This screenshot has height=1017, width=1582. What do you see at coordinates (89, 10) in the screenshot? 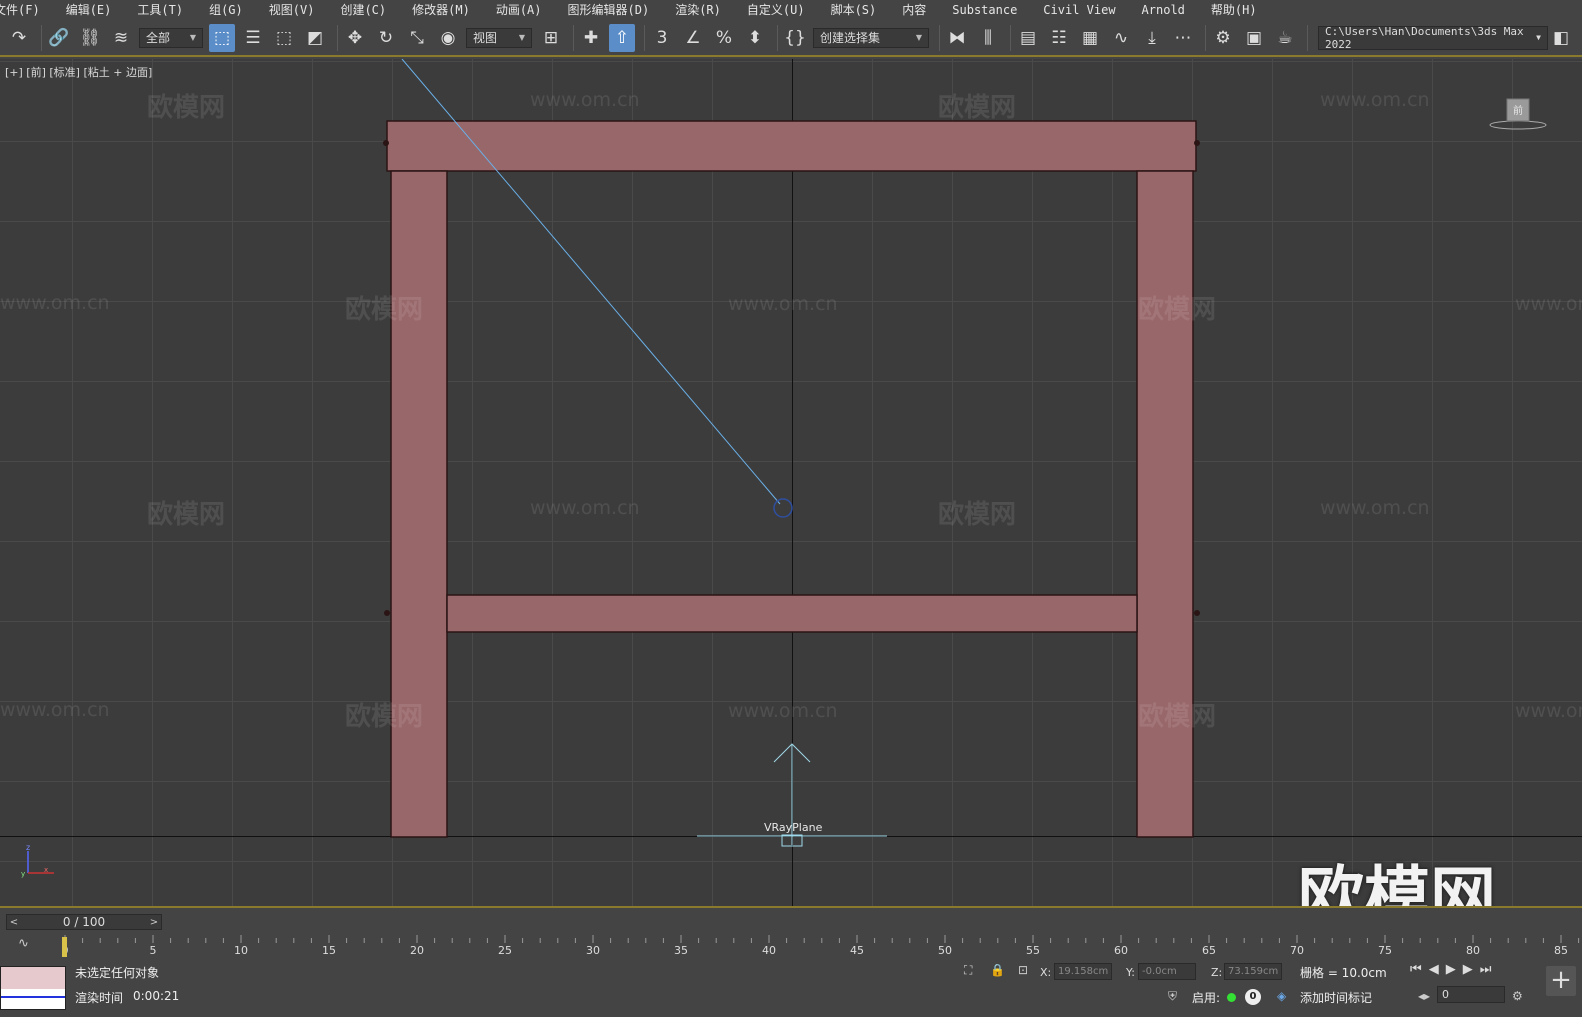
I see `menu-item: 编辑(E)` at bounding box center [89, 10].